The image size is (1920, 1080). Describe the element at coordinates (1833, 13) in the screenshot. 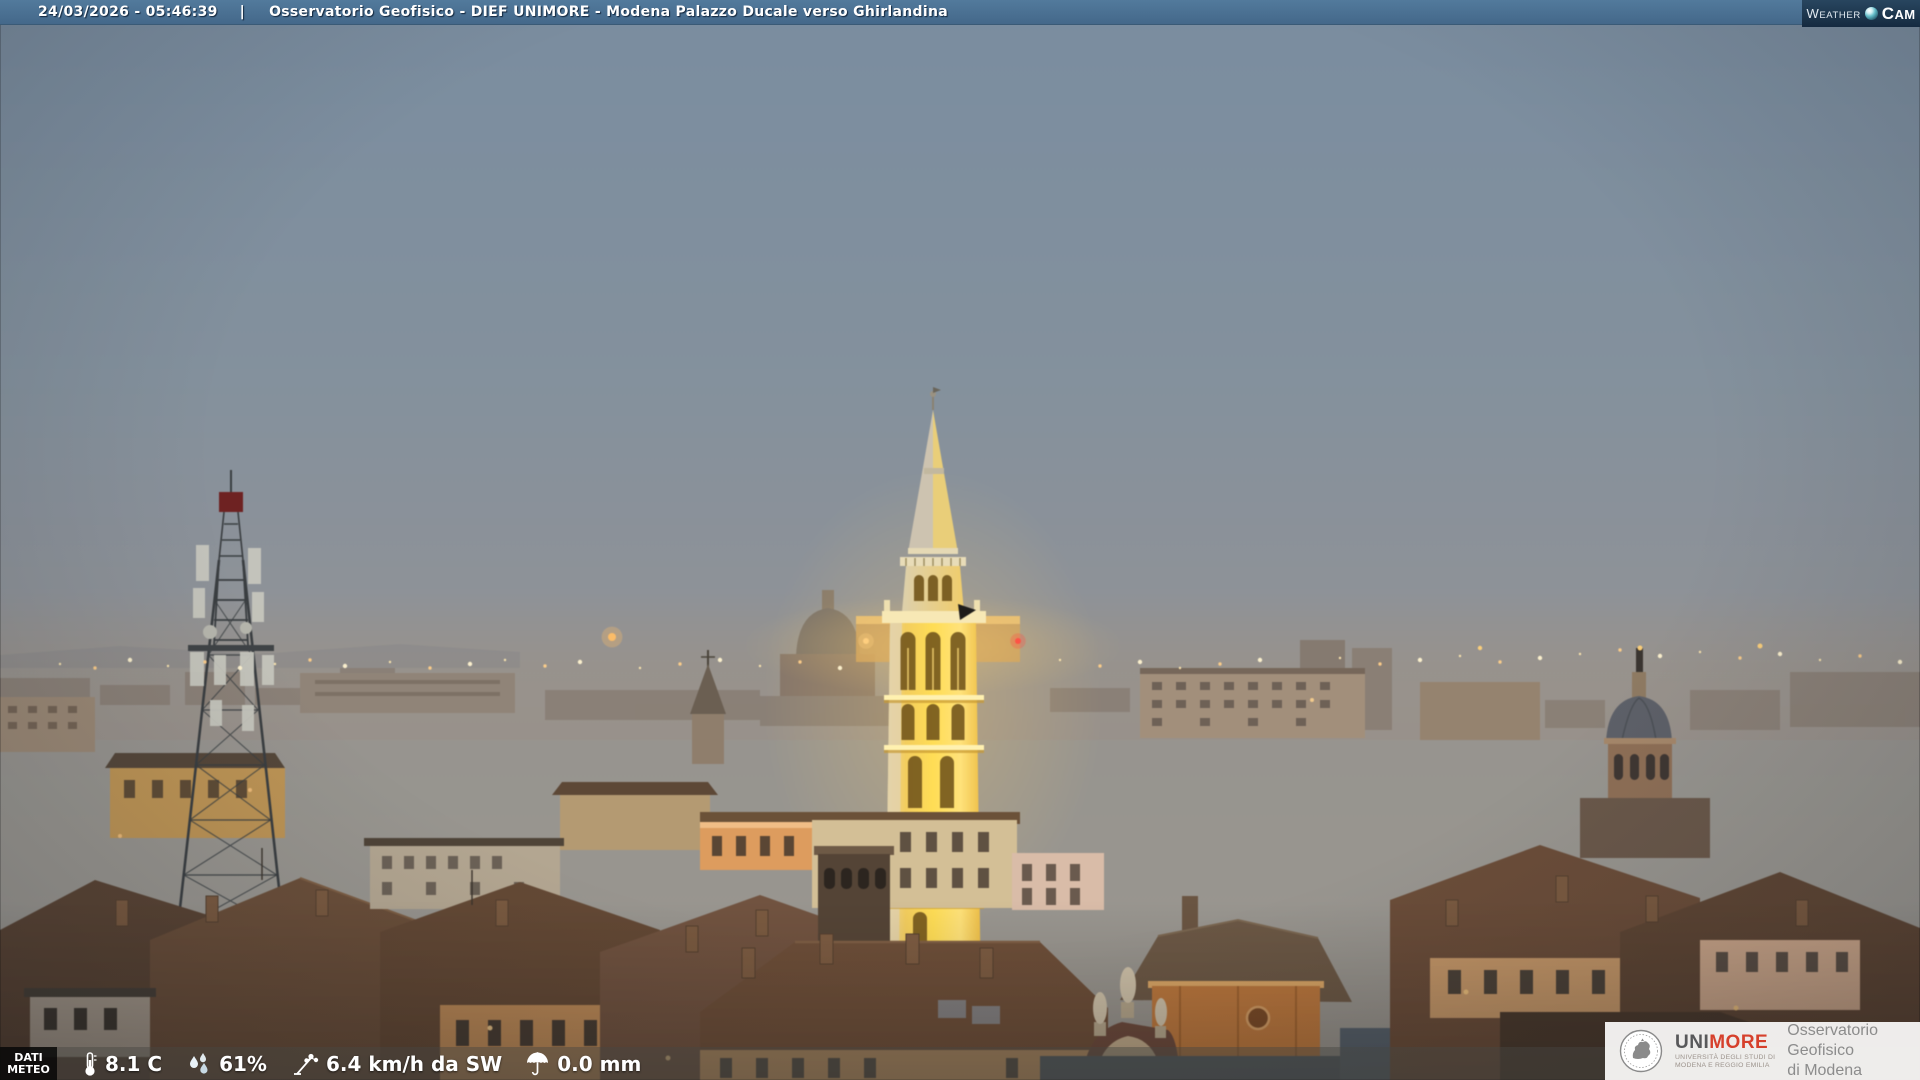

I see `brand-weather-label: WEATHER` at that location.